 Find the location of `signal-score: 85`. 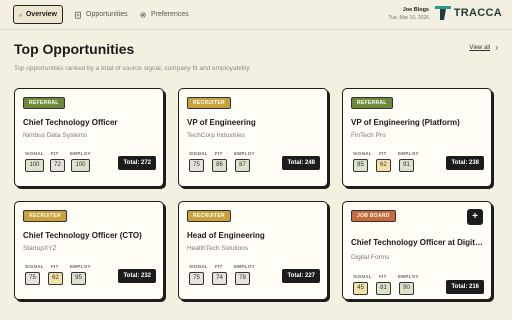

signal-score: 85 is located at coordinates (360, 165).